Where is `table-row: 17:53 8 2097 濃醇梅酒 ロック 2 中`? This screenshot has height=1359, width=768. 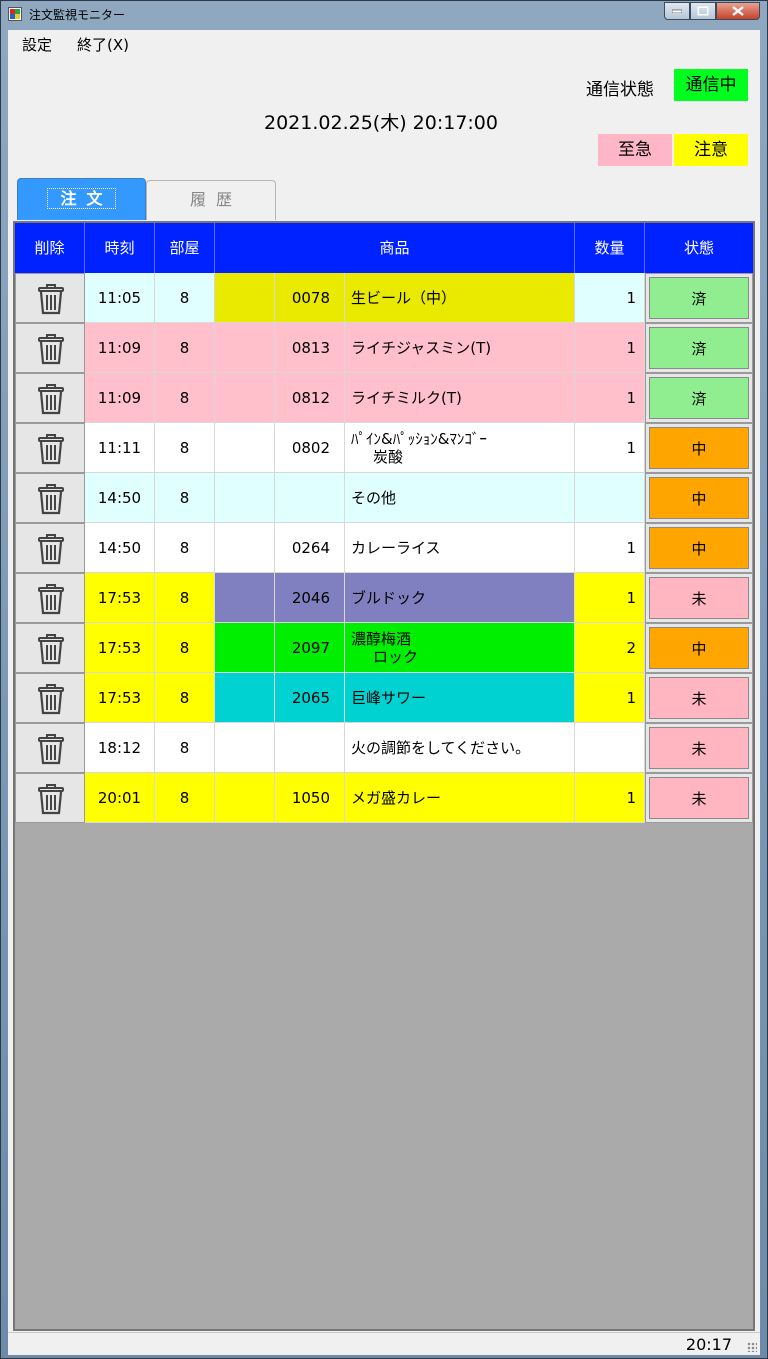 table-row: 17:53 8 2097 濃醇梅酒 ロック 2 中 is located at coordinates (384, 648).